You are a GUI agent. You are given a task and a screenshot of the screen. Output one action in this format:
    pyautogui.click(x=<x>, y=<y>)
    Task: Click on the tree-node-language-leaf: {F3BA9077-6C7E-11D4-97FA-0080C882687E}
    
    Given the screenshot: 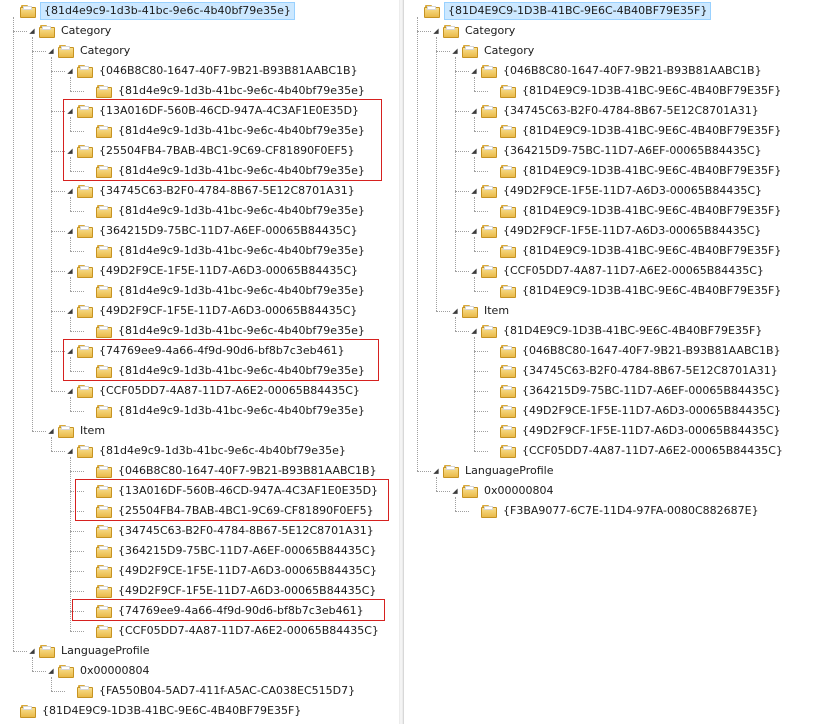 What is the action you would take?
    pyautogui.click(x=615, y=511)
    